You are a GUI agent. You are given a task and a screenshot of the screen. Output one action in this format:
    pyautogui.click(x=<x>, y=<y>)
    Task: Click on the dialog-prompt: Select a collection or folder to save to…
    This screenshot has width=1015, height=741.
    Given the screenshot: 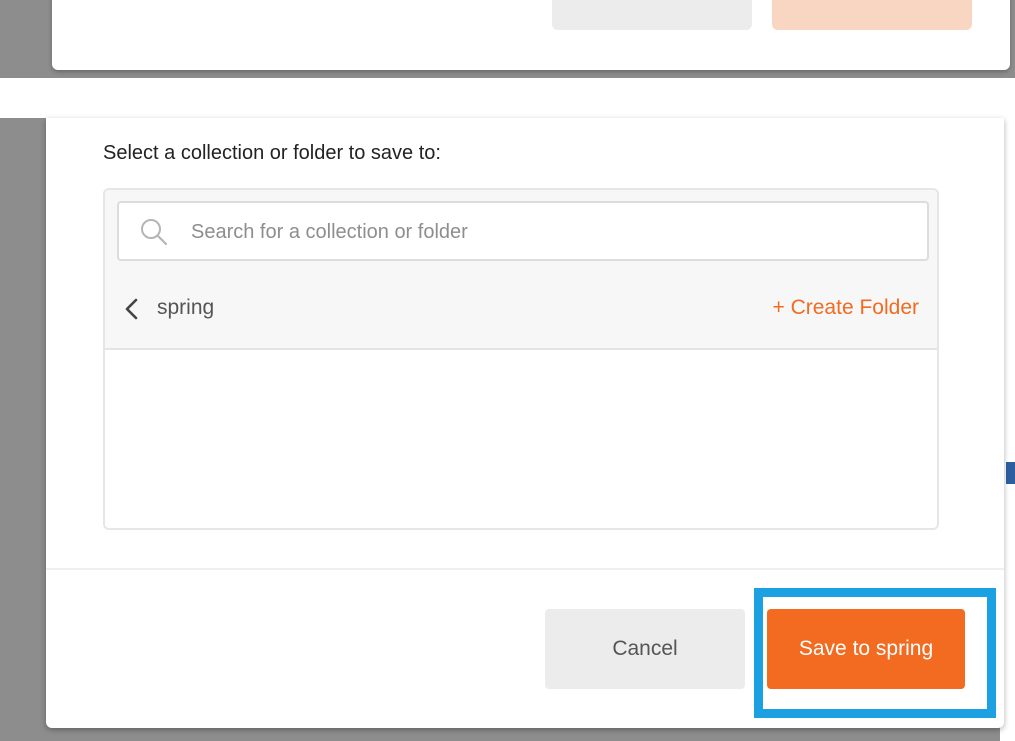 What is the action you would take?
    pyautogui.click(x=272, y=153)
    